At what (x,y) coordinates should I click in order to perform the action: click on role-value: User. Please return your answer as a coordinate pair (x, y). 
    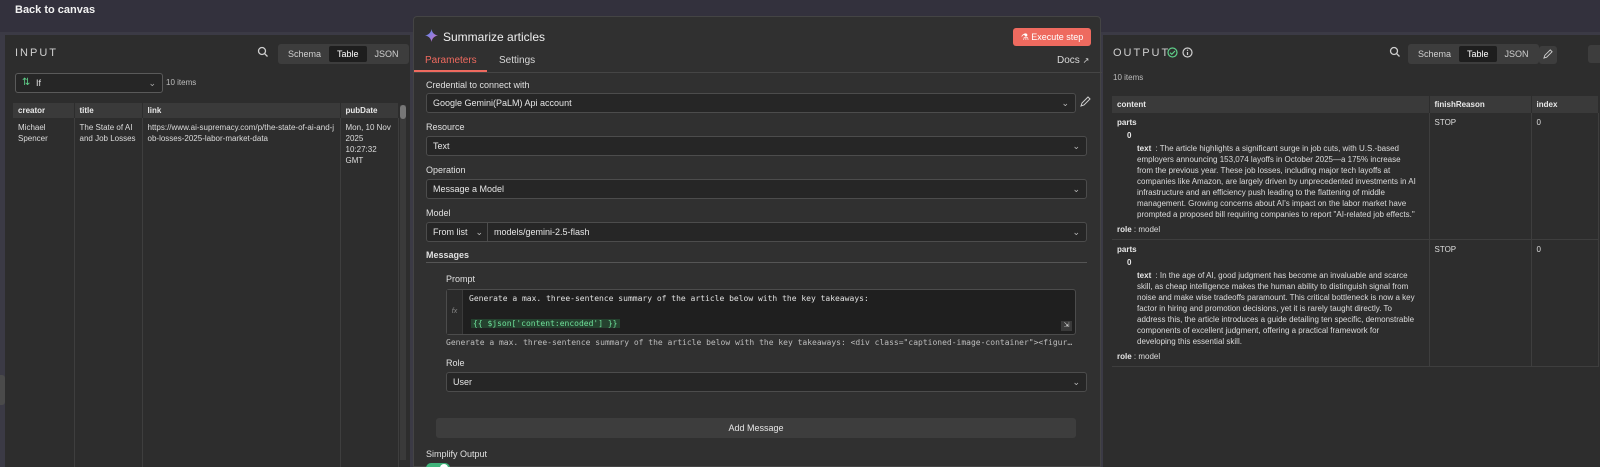
    Looking at the image, I should click on (463, 382).